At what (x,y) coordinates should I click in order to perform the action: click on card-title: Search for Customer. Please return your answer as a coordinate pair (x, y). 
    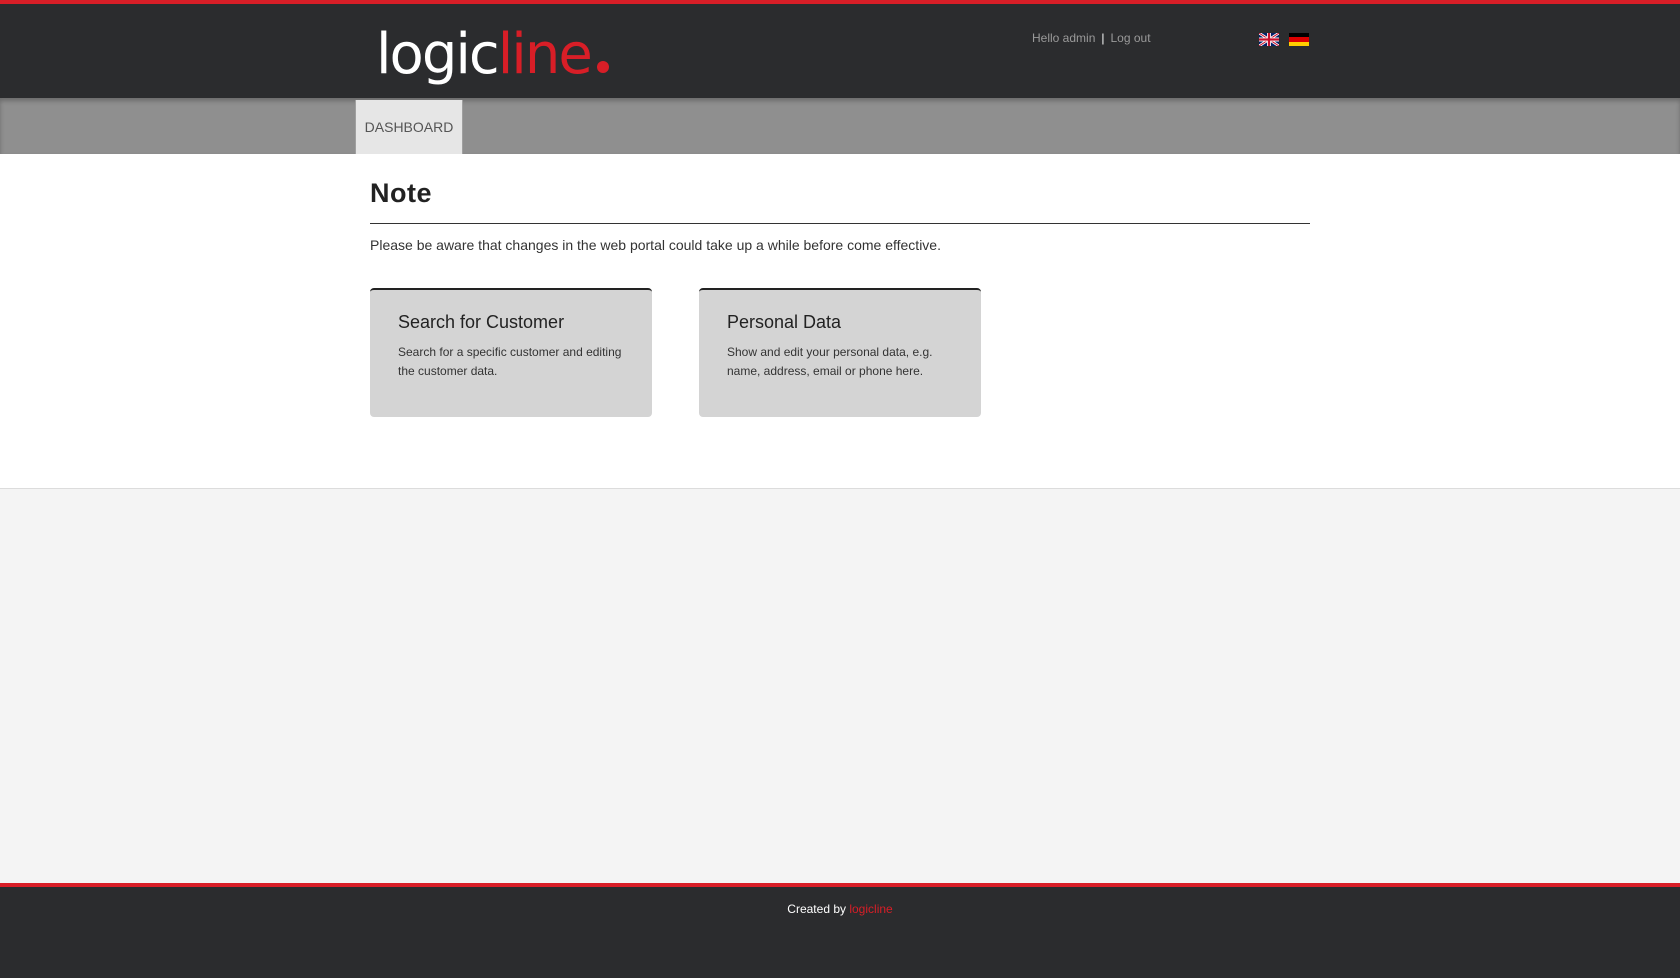
    Looking at the image, I should click on (481, 322).